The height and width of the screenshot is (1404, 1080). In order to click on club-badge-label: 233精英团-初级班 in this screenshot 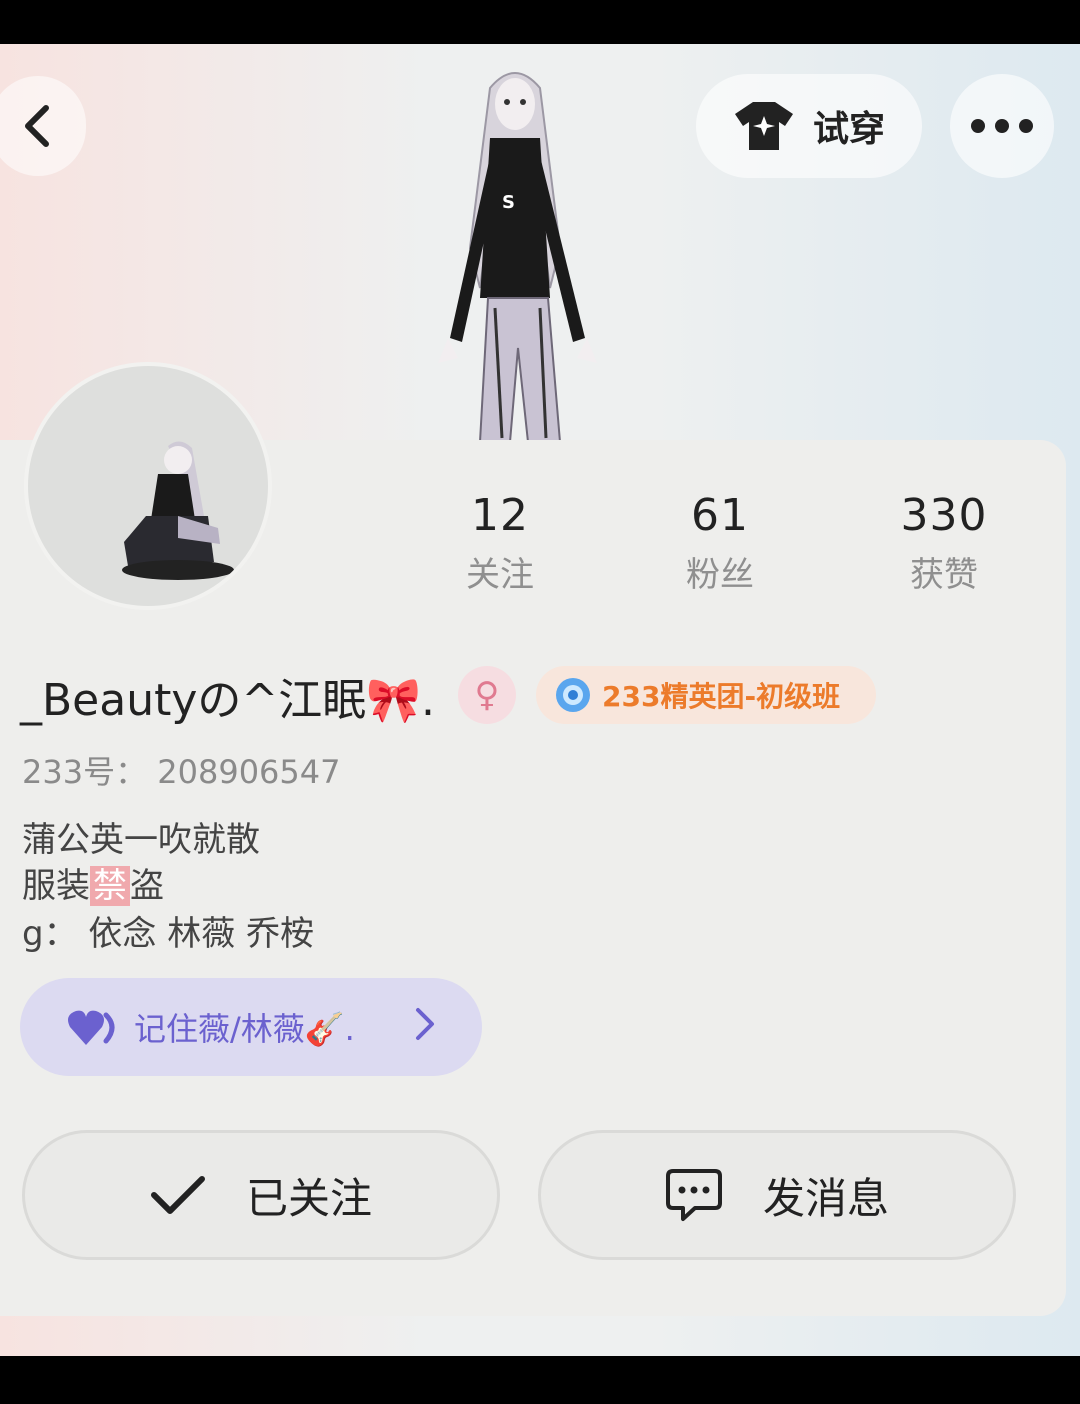, I will do `click(721, 696)`.